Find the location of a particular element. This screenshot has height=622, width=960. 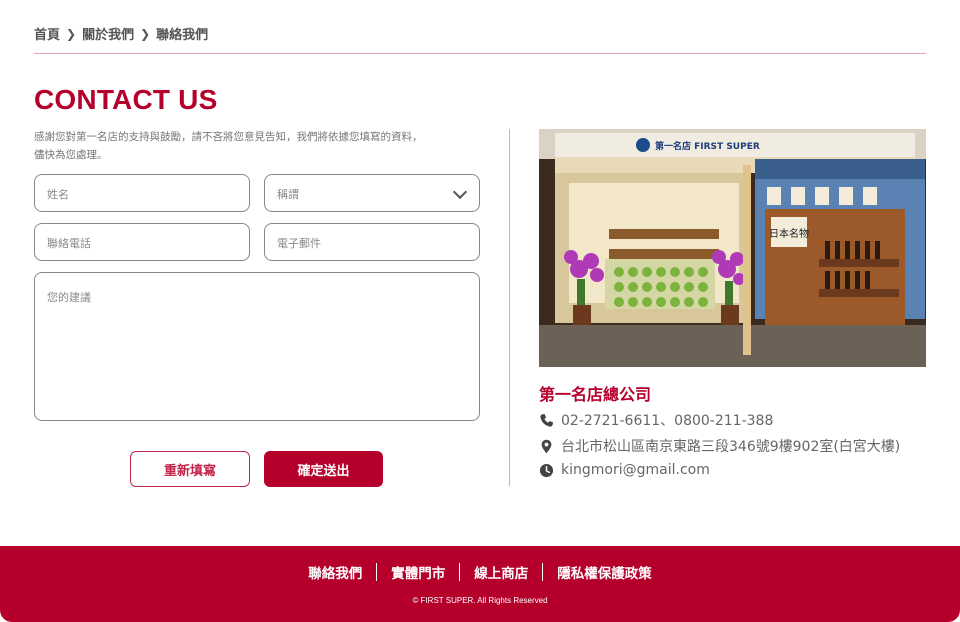

footer-link-contact: 聯絡我們 is located at coordinates (335, 572).